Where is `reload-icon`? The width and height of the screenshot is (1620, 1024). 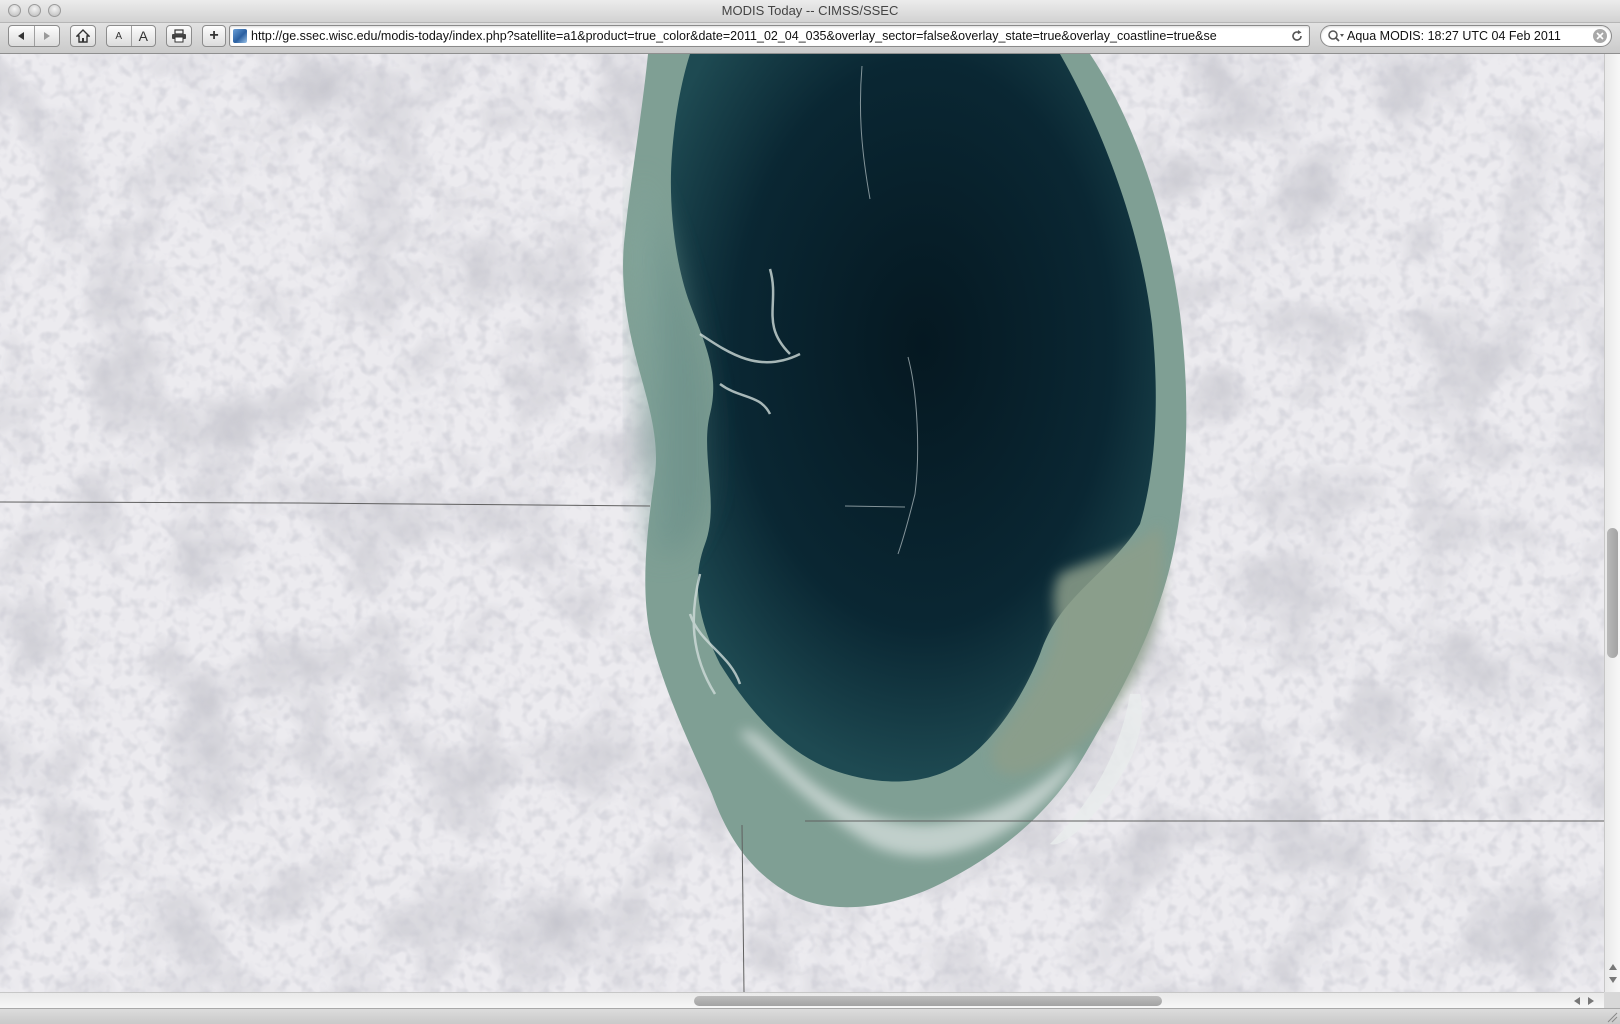
reload-icon is located at coordinates (1297, 36).